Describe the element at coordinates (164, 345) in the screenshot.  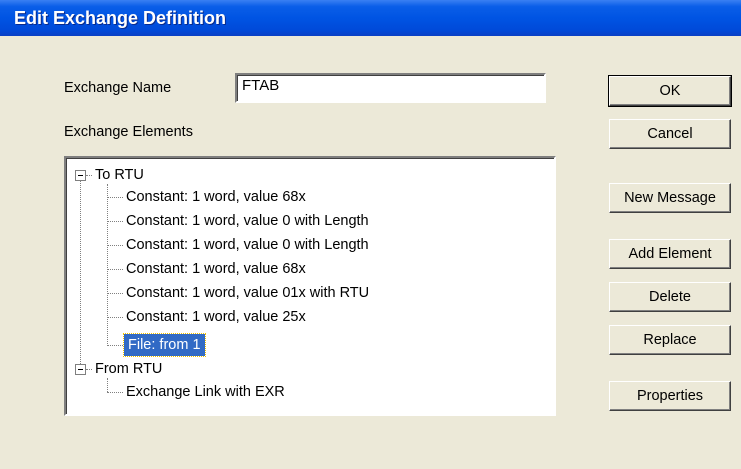
I see `tree-item-selected: File: from 1` at that location.